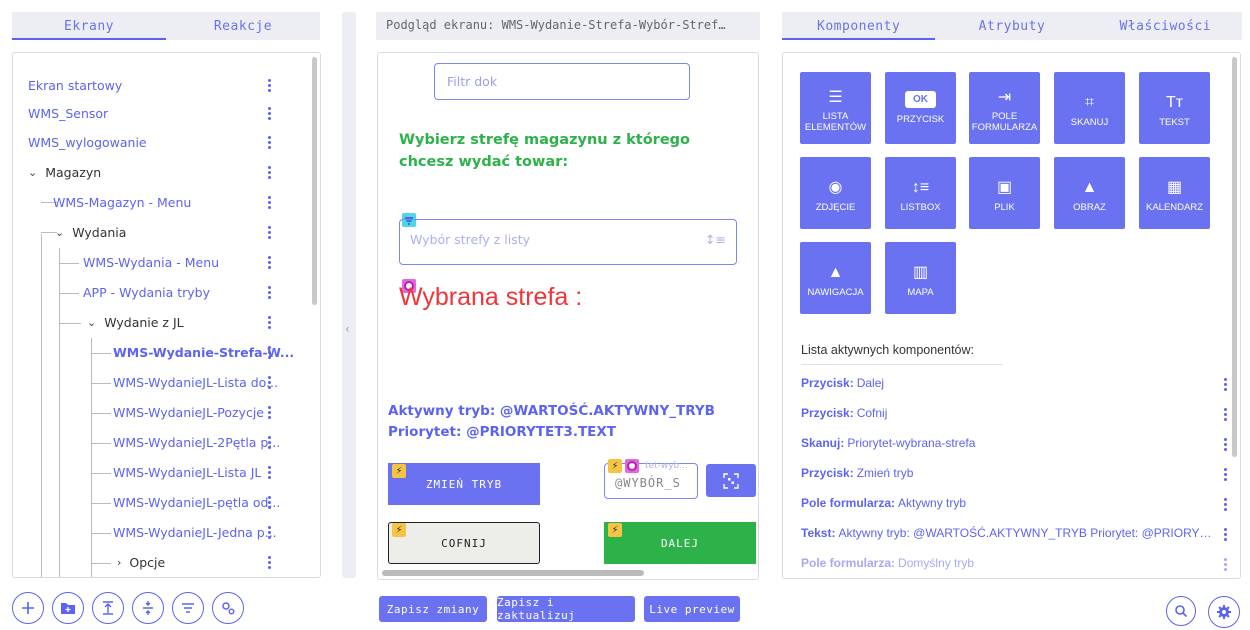  What do you see at coordinates (349, 295) in the screenshot?
I see `panel-collapse-handle: ‹` at bounding box center [349, 295].